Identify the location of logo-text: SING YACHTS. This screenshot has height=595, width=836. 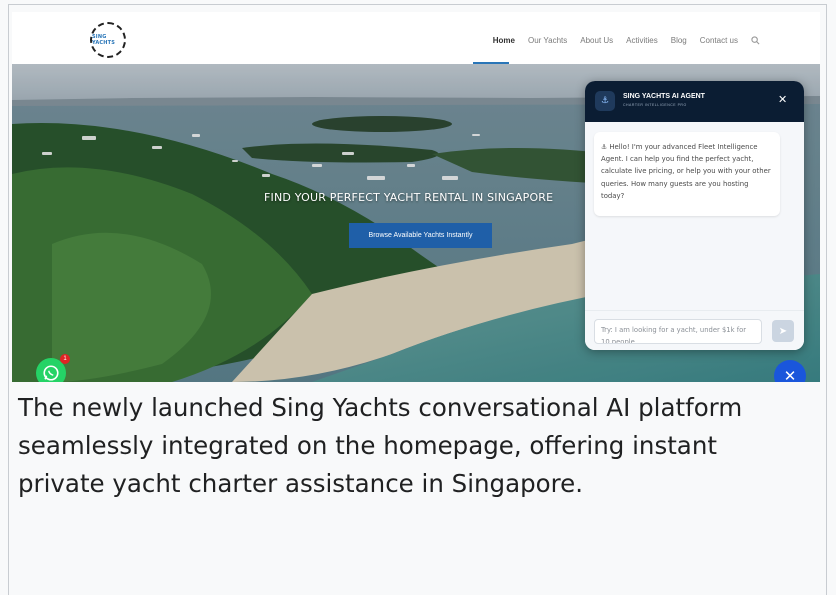
(104, 40).